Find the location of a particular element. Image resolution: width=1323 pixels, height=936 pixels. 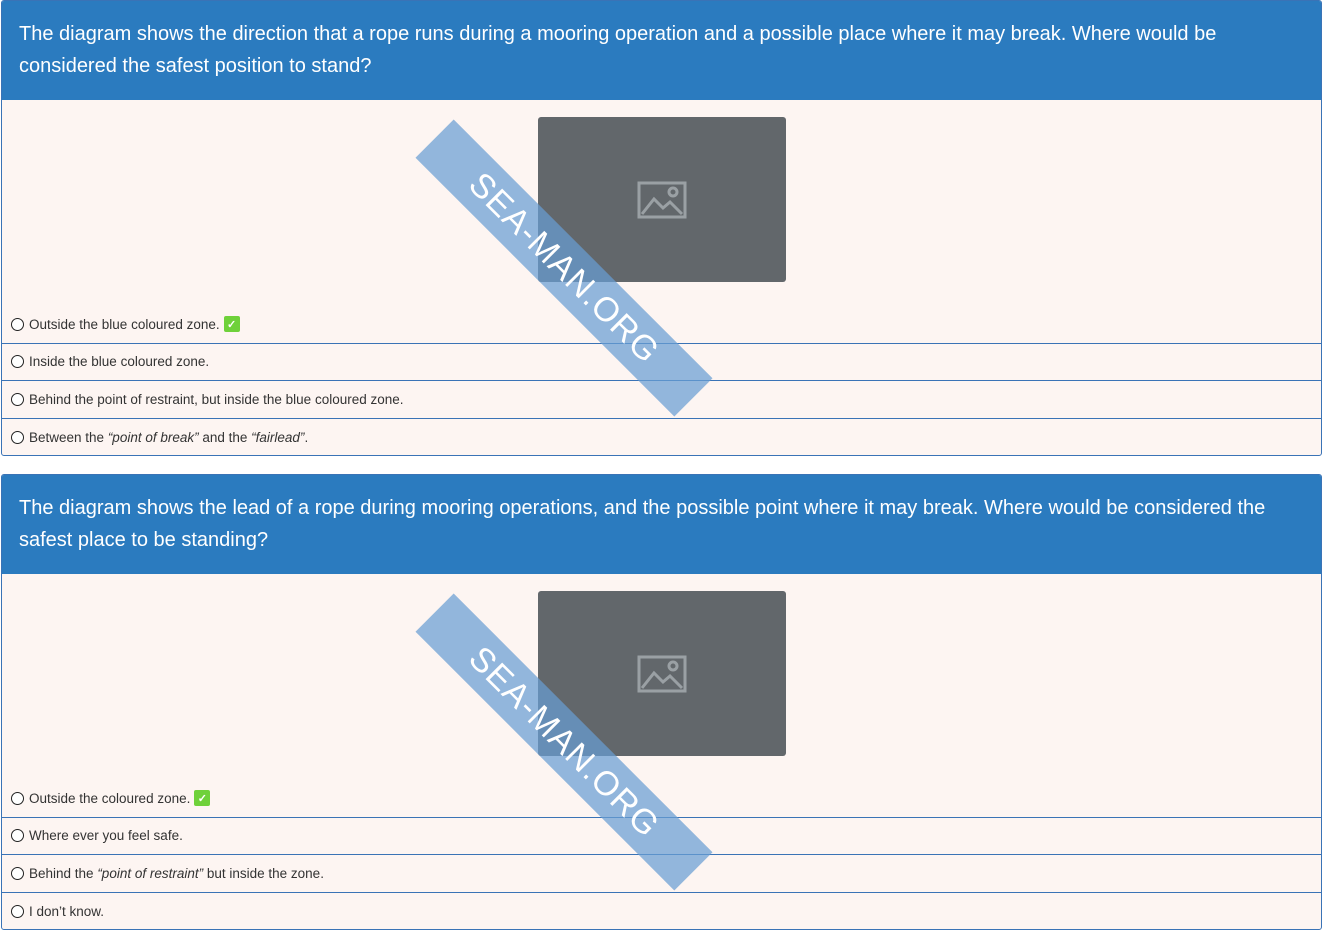

answer-label: I don’t know. is located at coordinates (67, 911).